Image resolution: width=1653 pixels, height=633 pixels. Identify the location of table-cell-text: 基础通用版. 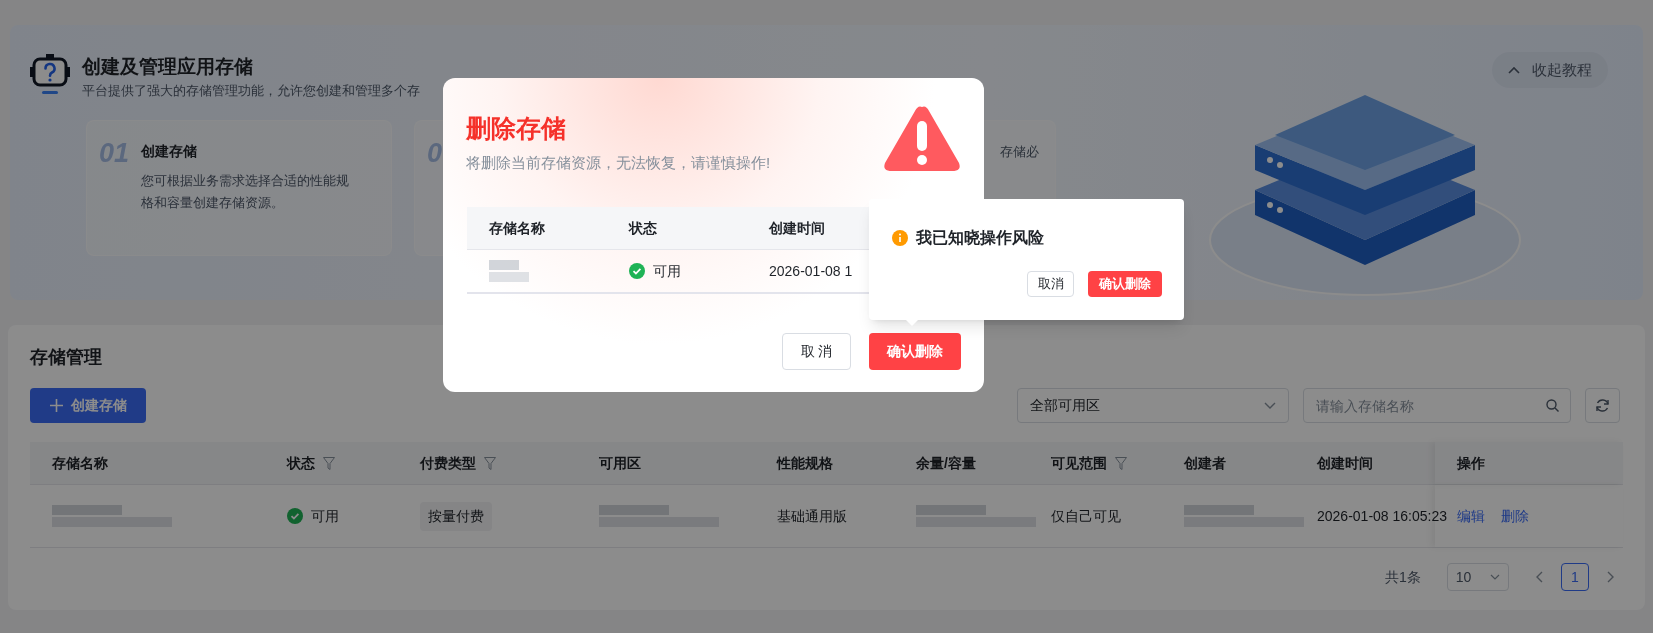
(812, 516).